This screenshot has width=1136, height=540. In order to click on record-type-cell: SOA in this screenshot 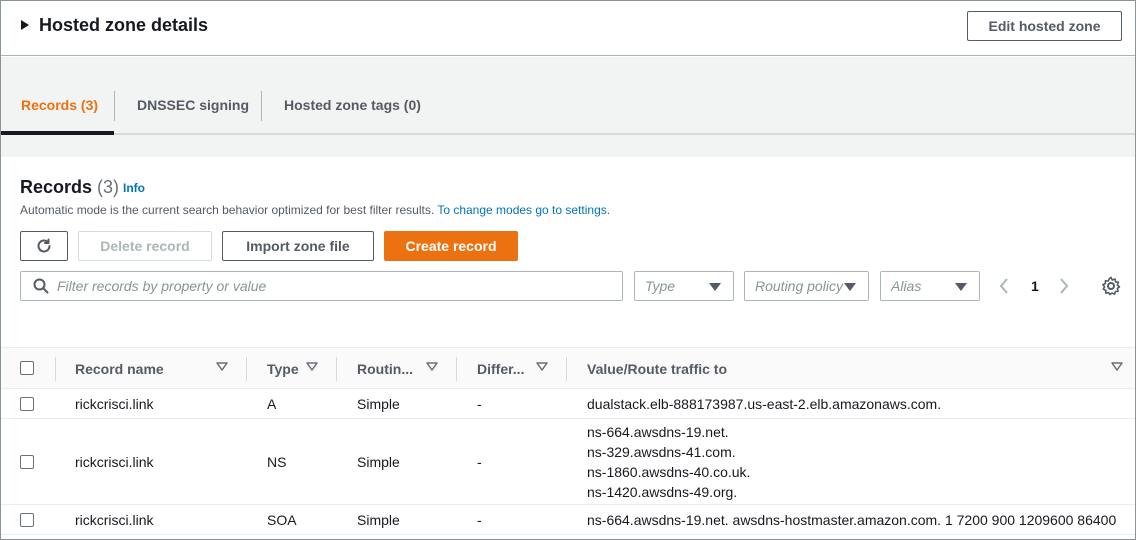, I will do `click(282, 520)`.